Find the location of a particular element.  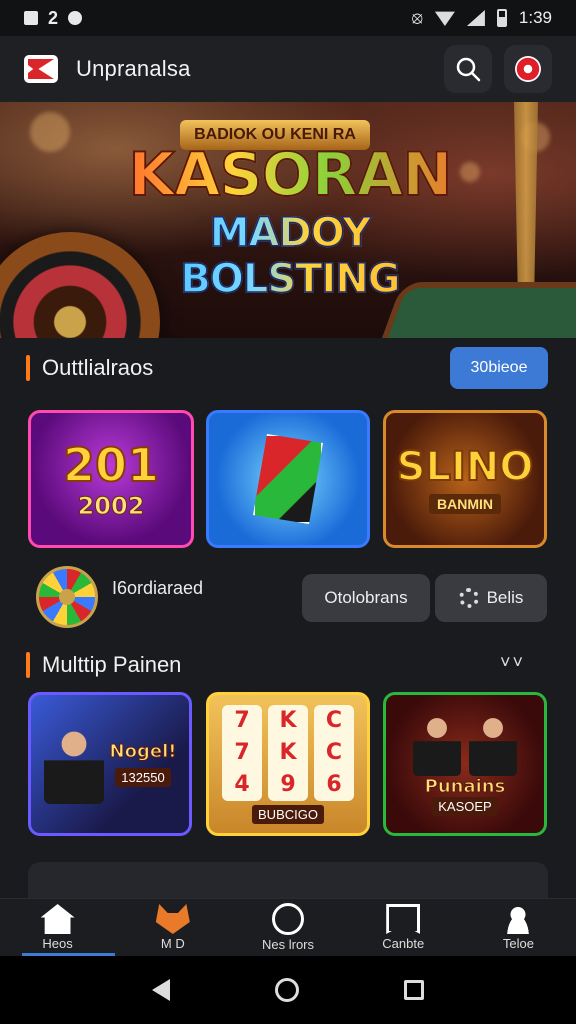

nav-home: Heos is located at coordinates (58, 927).